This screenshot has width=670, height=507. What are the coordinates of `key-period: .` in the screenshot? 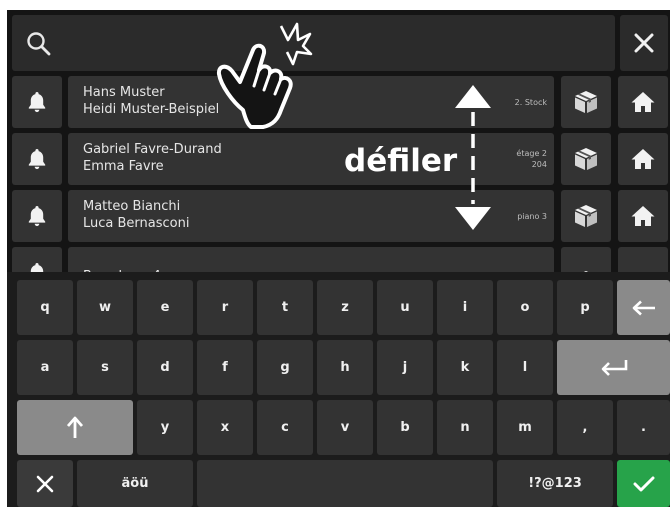 It's located at (643, 427).